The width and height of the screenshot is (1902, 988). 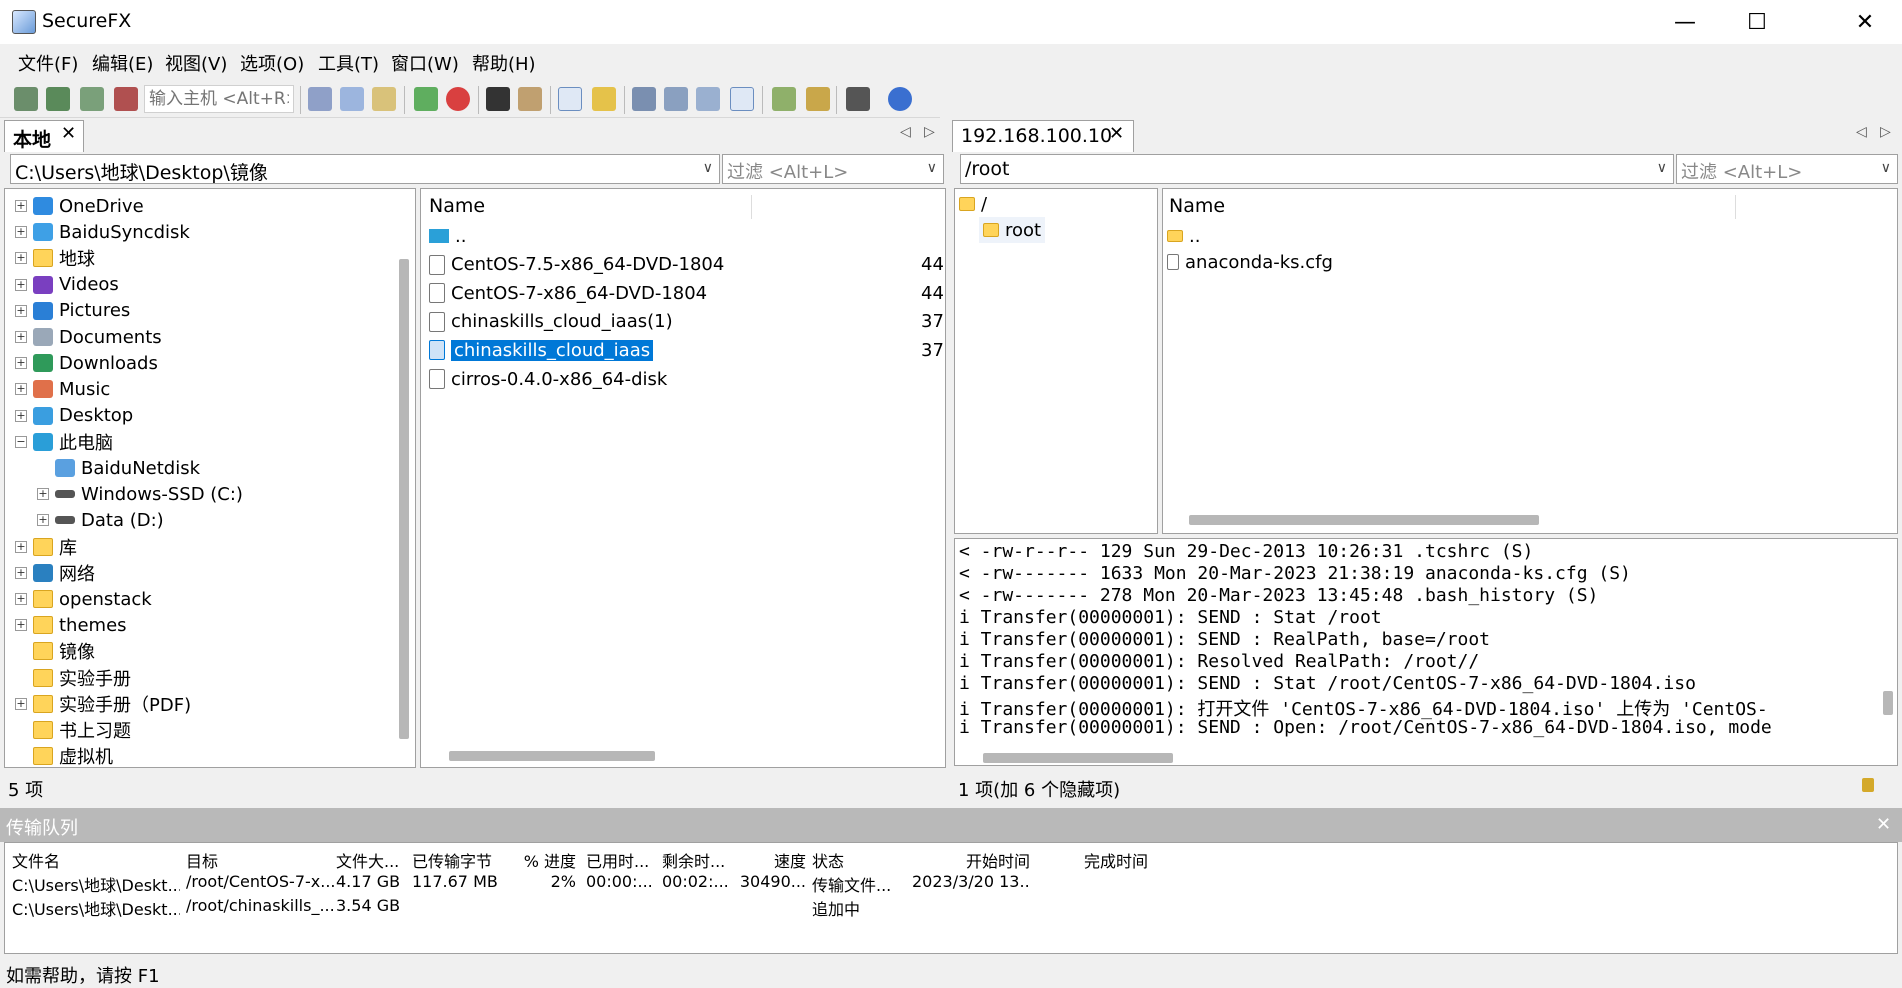 What do you see at coordinates (404, 499) in the screenshot?
I see `tree-scrollbar` at bounding box center [404, 499].